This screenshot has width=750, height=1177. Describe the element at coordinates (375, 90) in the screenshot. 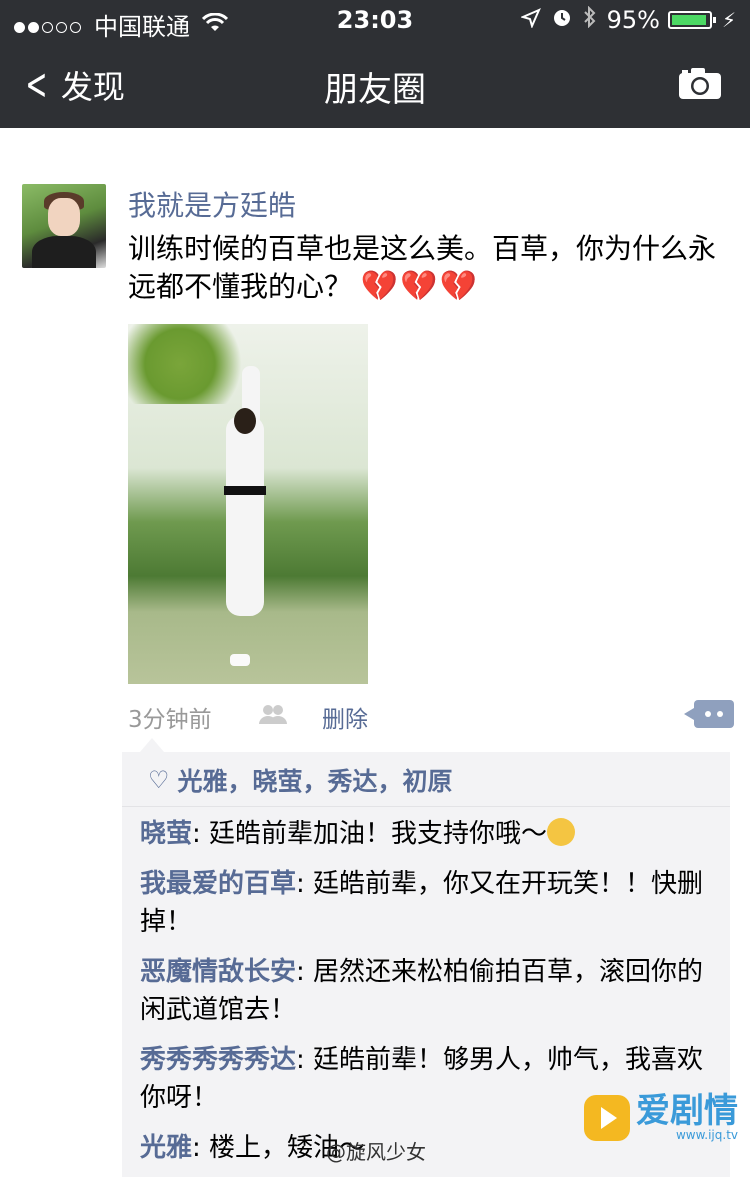

I see `page-title: 朋友圈` at that location.